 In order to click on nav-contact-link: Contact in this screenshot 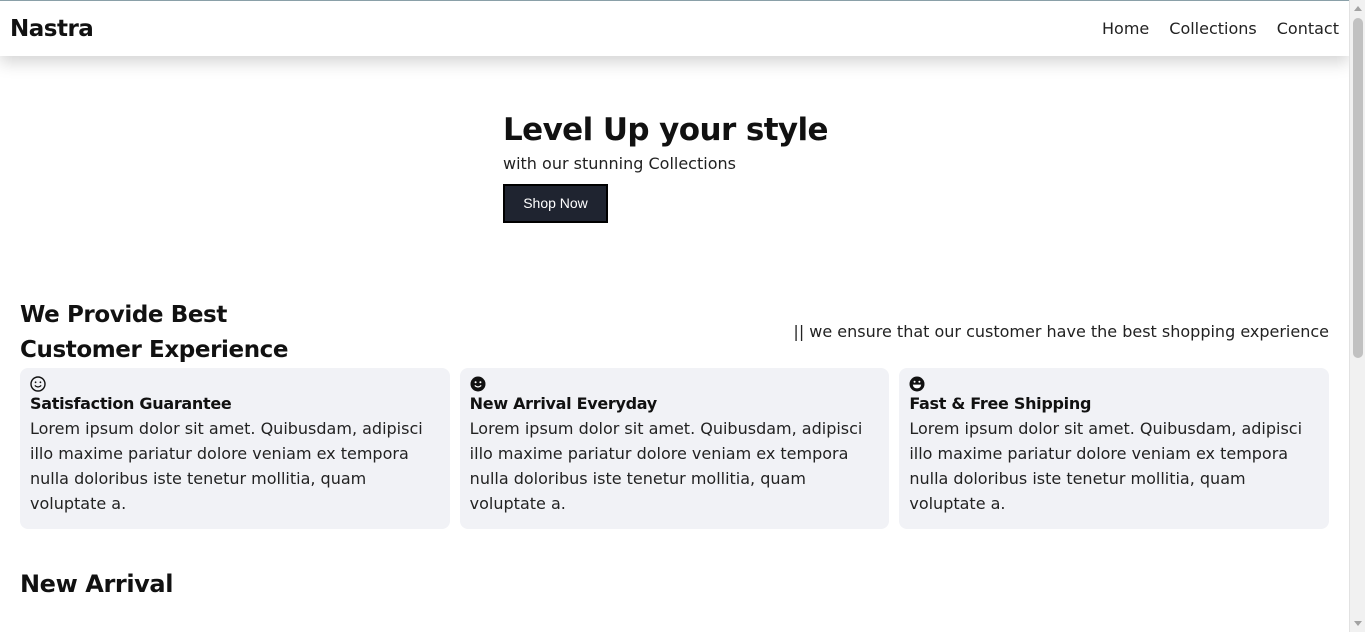, I will do `click(1308, 28)`.